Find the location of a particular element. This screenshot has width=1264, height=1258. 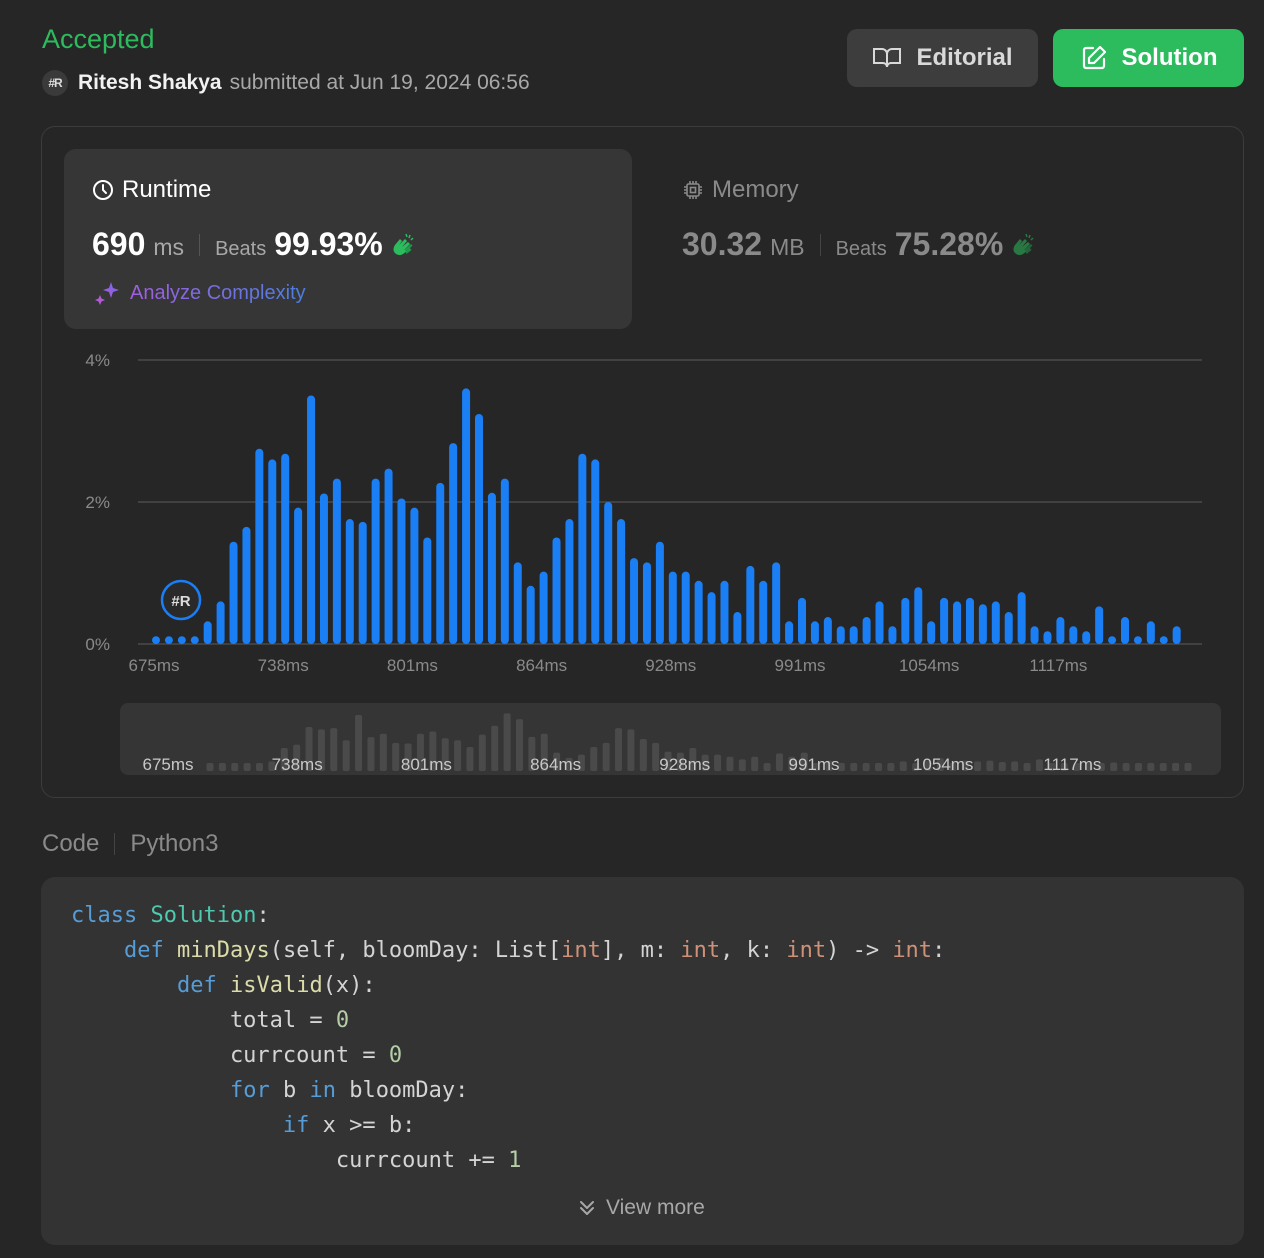

minimap-x-tick-label: 801ms is located at coordinates (426, 764).